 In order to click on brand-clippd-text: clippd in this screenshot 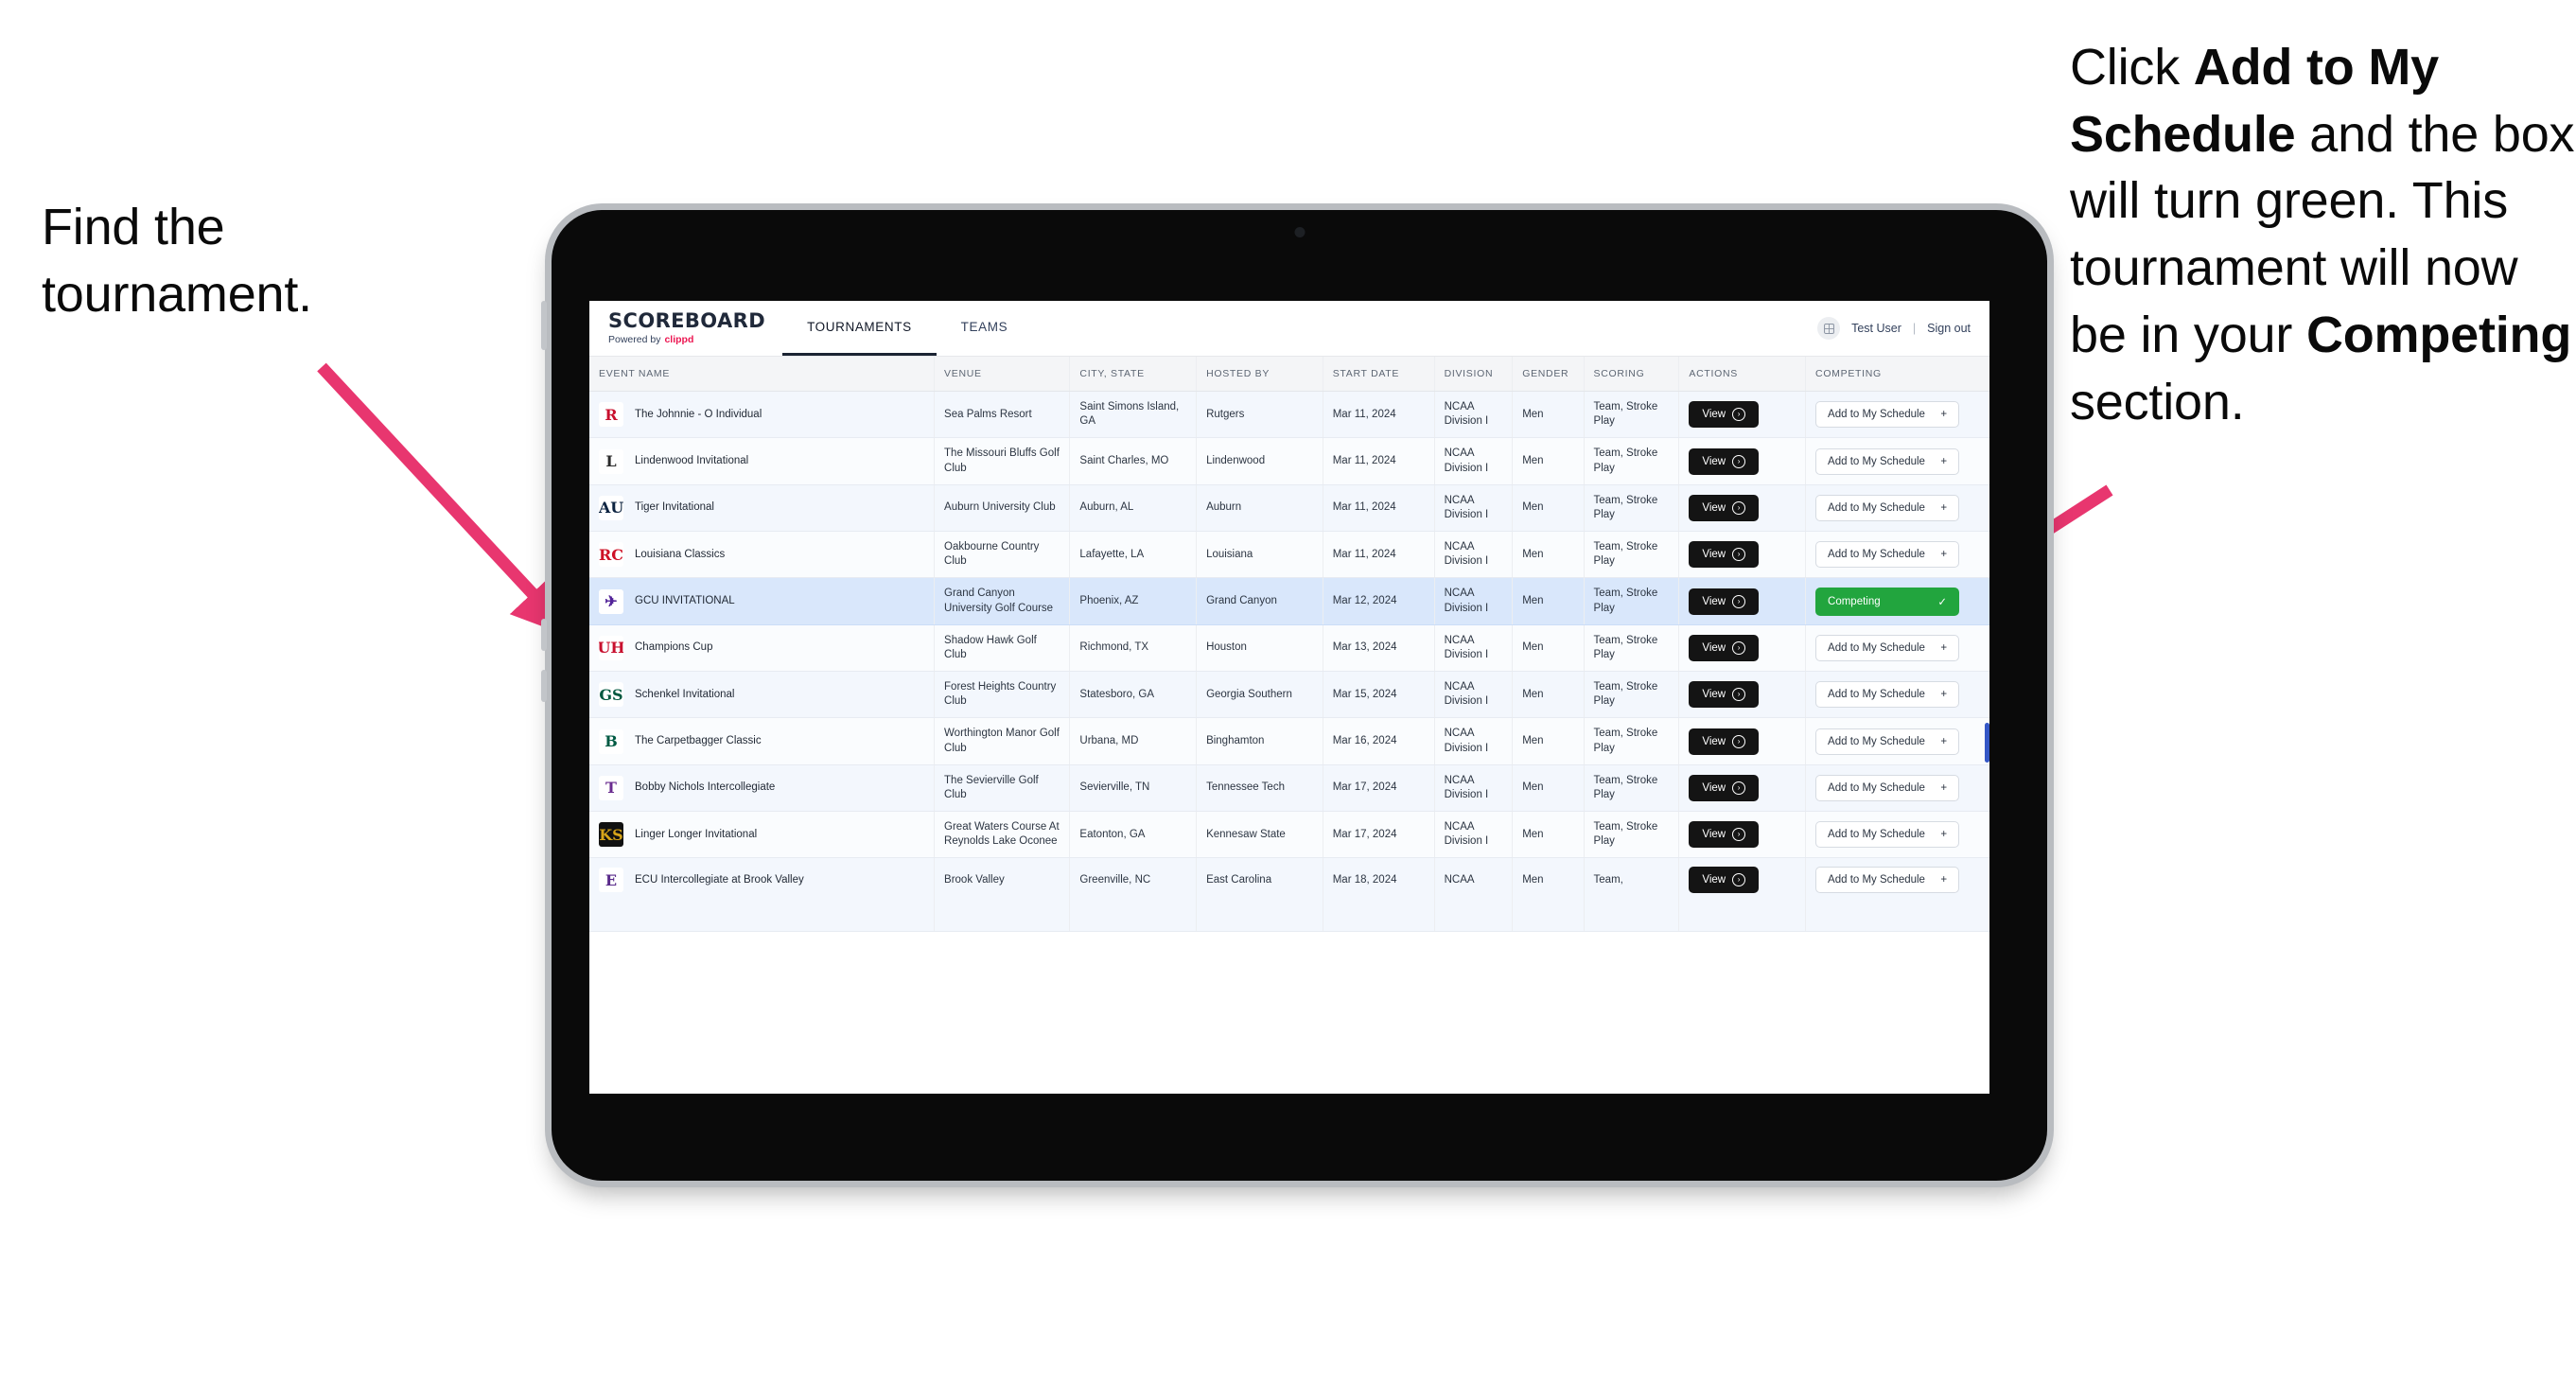, I will do `click(679, 340)`.